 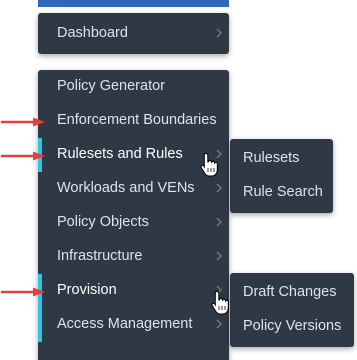 I want to click on nav-item-policy-generator: Policy Generator, so click(x=133, y=87).